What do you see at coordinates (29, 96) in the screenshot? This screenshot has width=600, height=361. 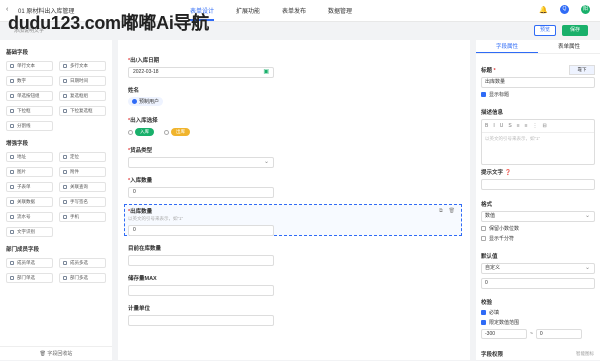 I see `field-radio-group: 单选按钮组` at bounding box center [29, 96].